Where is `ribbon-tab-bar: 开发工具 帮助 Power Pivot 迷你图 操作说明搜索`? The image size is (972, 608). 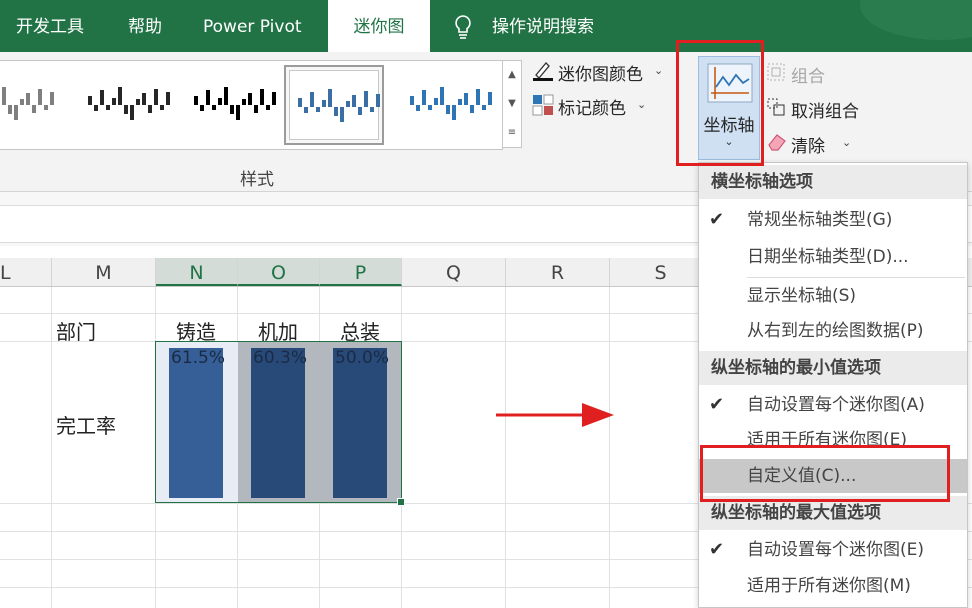 ribbon-tab-bar: 开发工具 帮助 Power Pivot 迷你图 操作说明搜索 is located at coordinates (486, 26).